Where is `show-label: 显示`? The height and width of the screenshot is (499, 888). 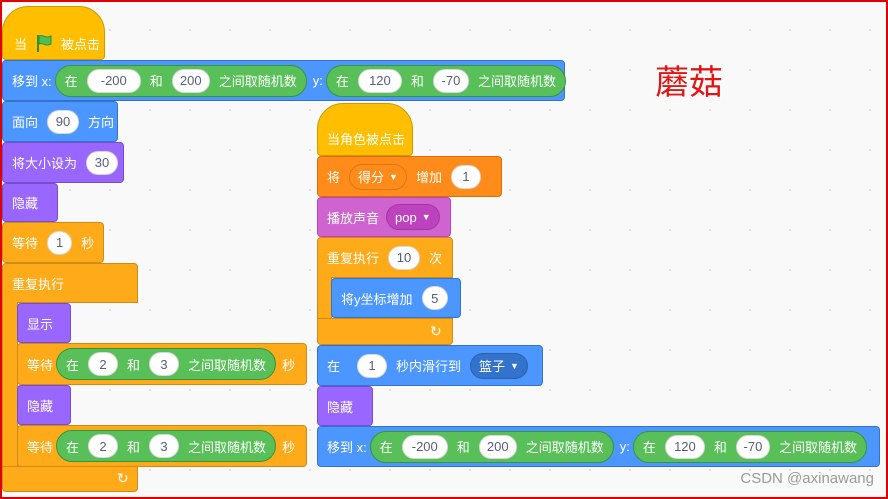
show-label: 显示 is located at coordinates (40, 324).